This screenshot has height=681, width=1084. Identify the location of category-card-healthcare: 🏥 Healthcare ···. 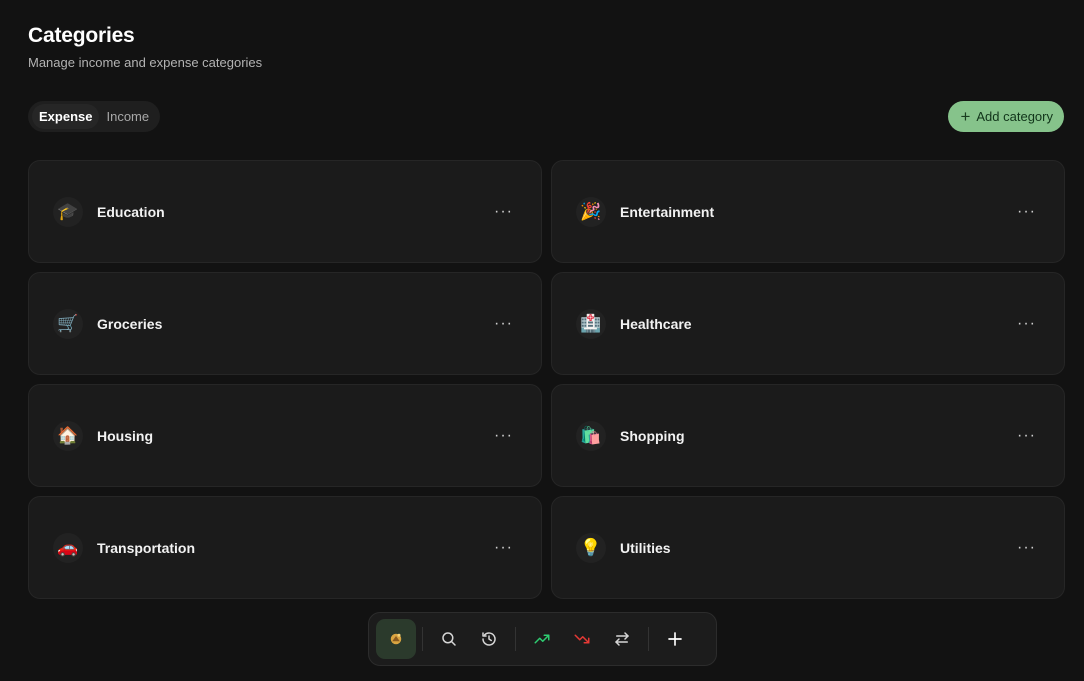
(808, 323).